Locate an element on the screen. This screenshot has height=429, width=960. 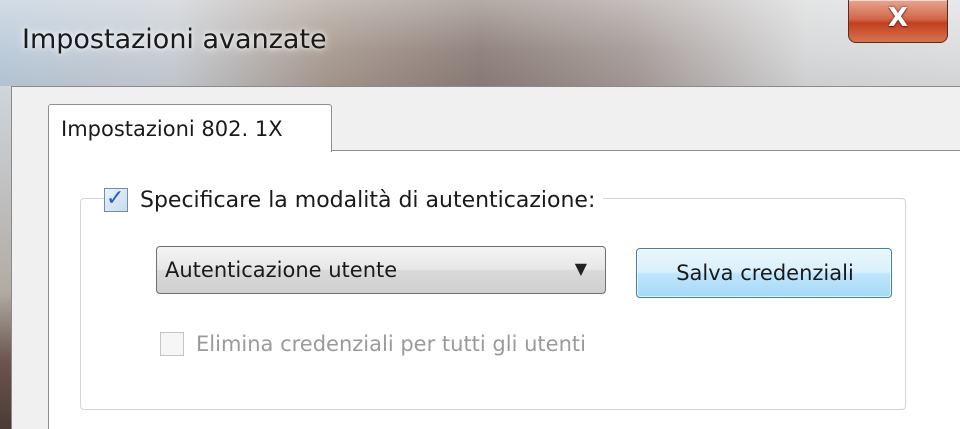
close-button: X is located at coordinates (898, 21).